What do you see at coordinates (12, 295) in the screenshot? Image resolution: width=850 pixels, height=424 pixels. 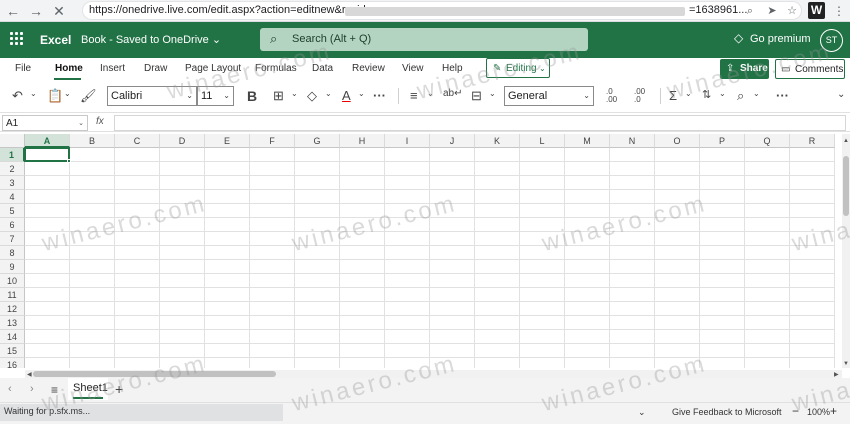 I see `row-header: 11` at bounding box center [12, 295].